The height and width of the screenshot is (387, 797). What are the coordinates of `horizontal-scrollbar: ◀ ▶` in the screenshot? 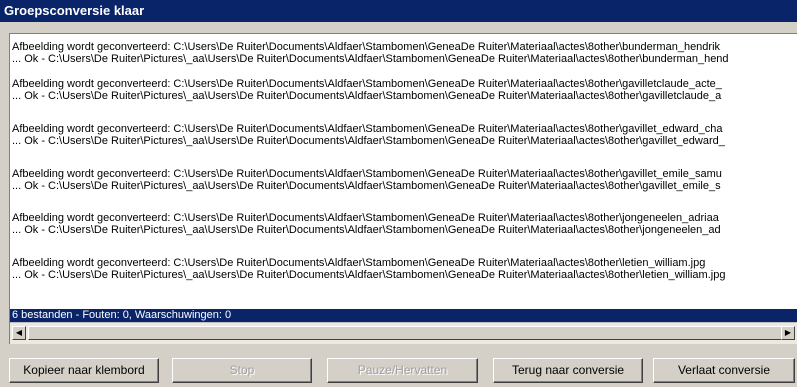 It's located at (403, 333).